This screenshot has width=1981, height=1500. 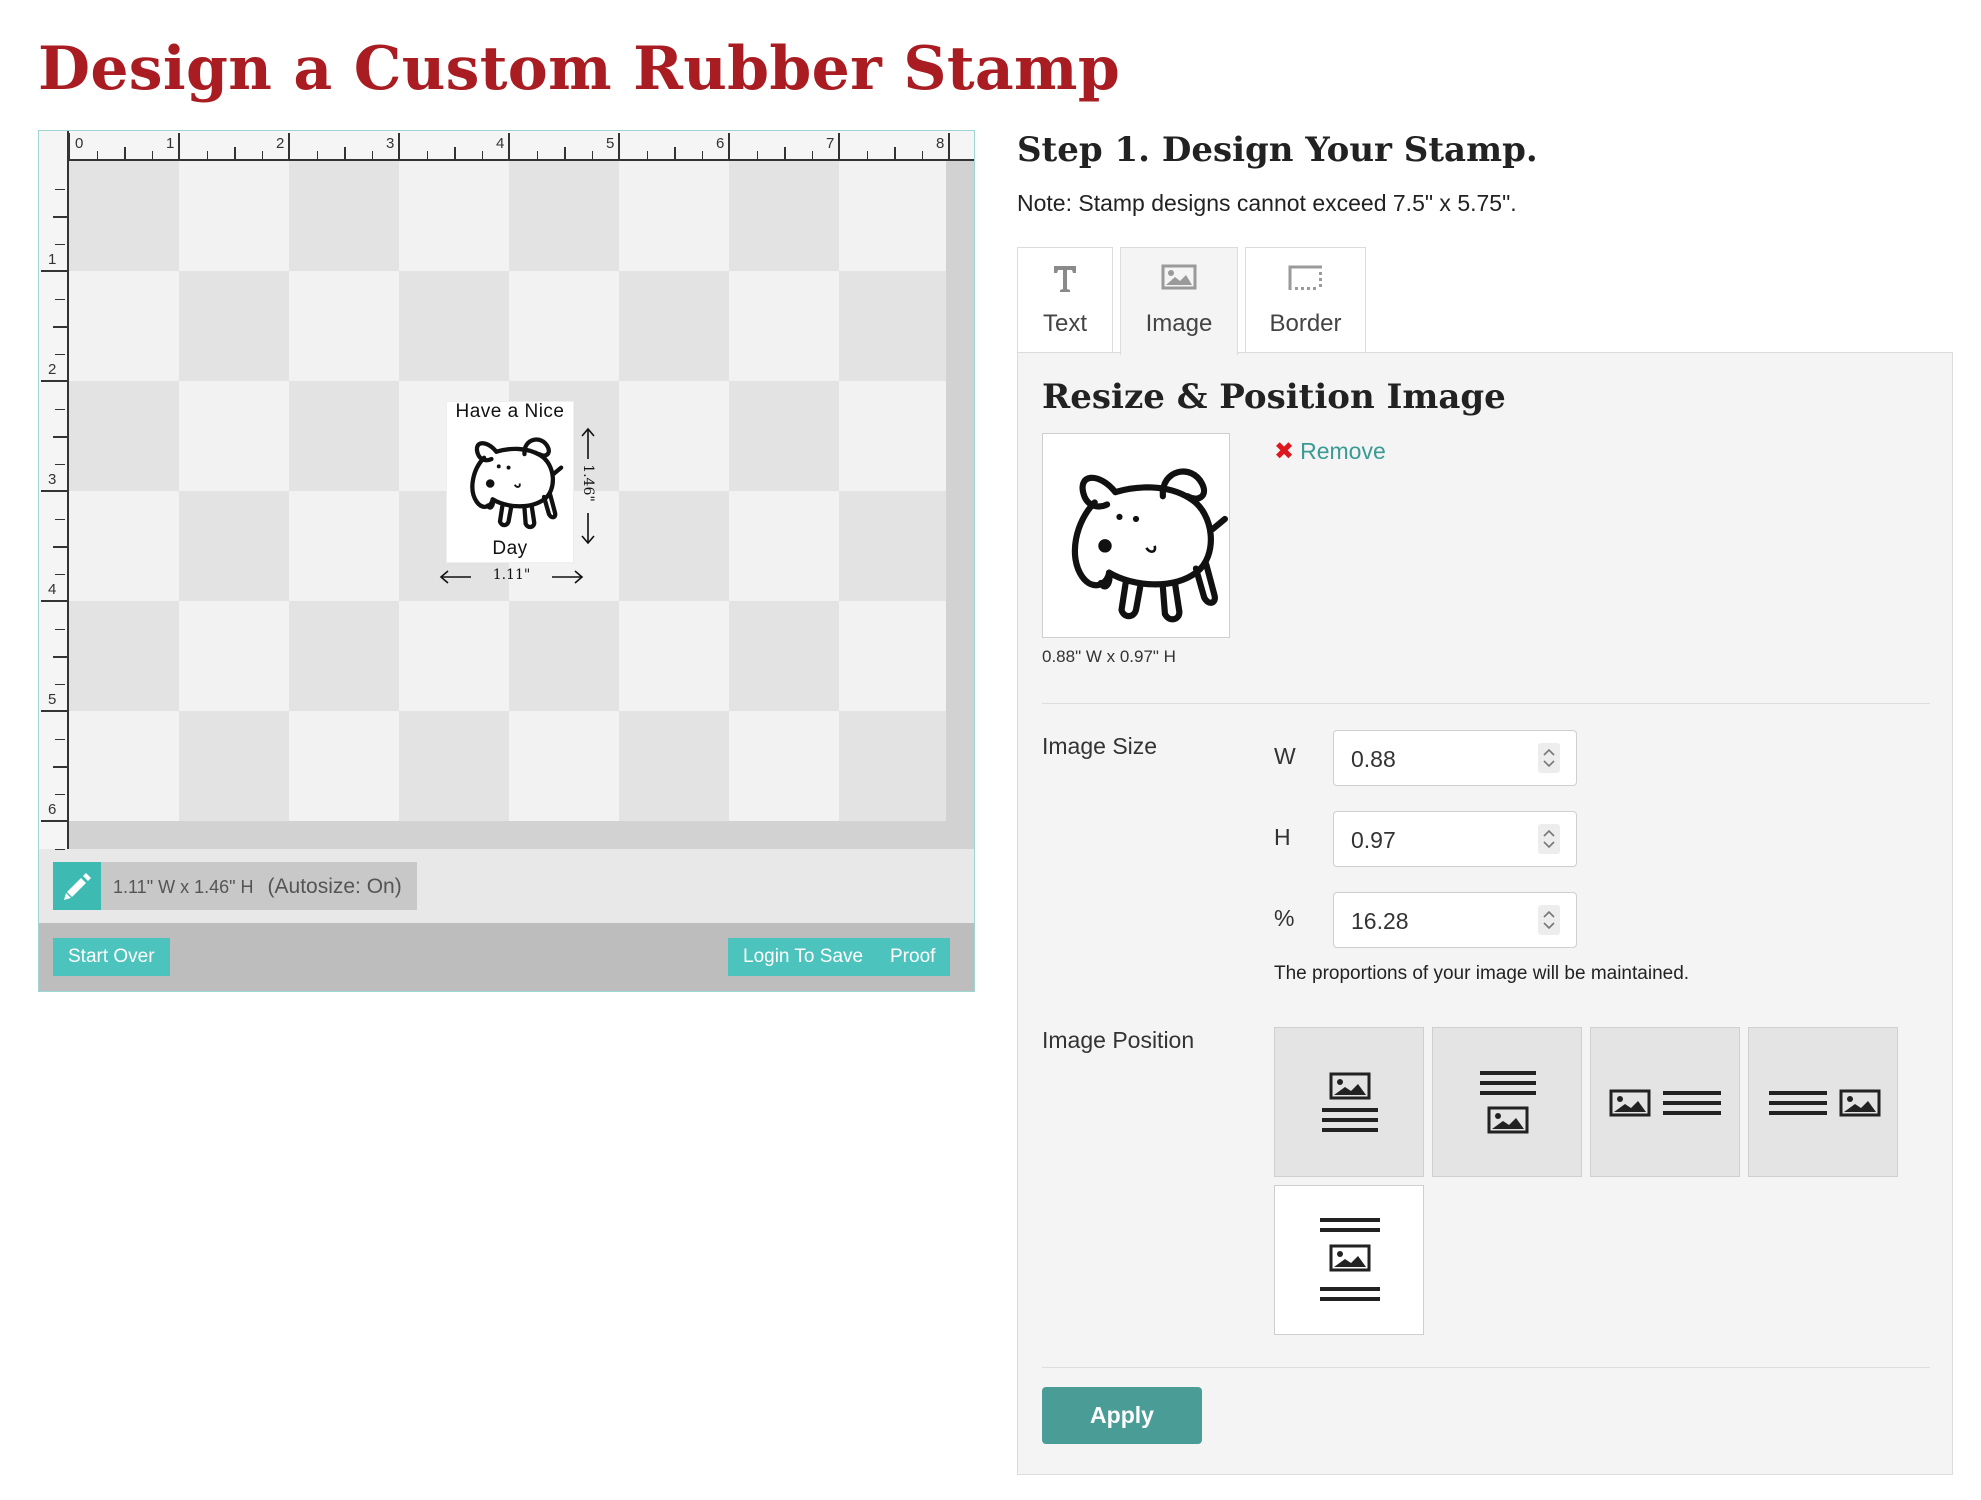 I want to click on position-image-below-text-button, so click(x=1507, y=1102).